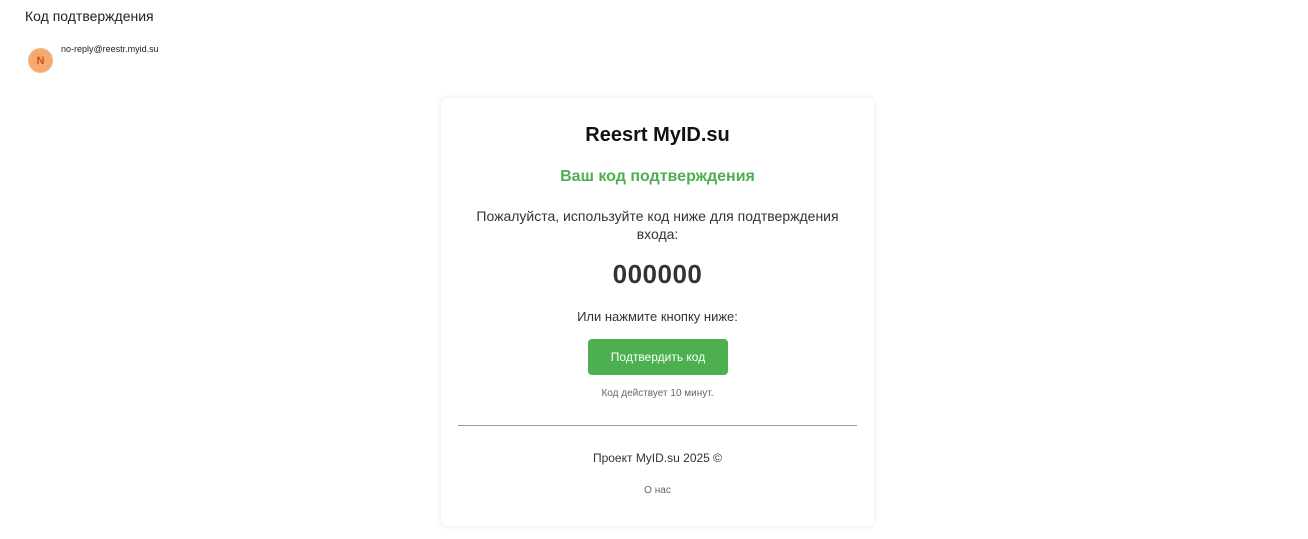 The height and width of the screenshot is (539, 1308). I want to click on sender-avatar: N, so click(40, 60).